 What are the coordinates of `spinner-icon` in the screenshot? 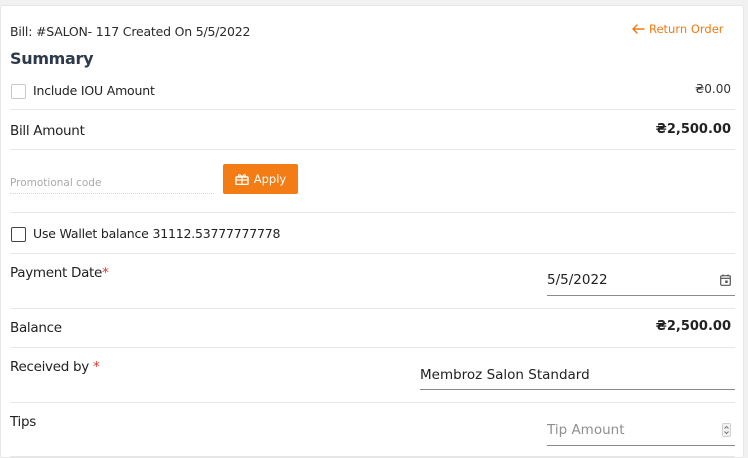 It's located at (726, 430).